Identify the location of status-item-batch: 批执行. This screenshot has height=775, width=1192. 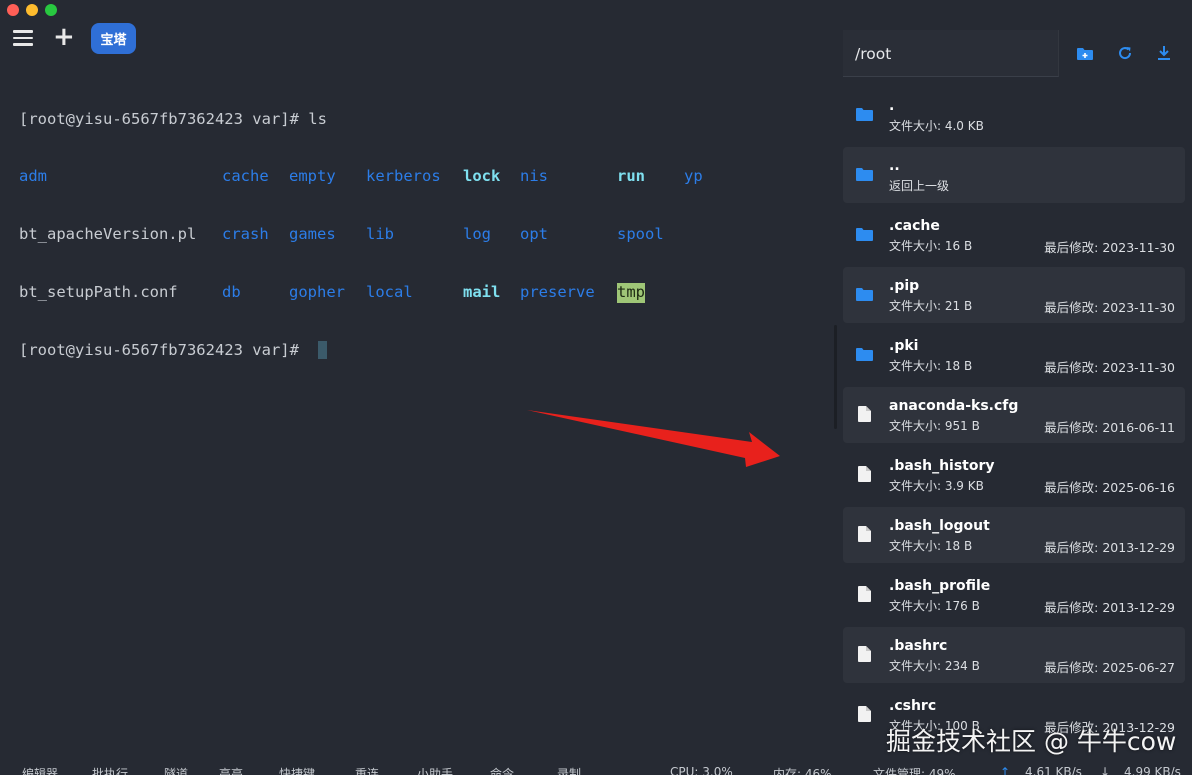
(110, 770).